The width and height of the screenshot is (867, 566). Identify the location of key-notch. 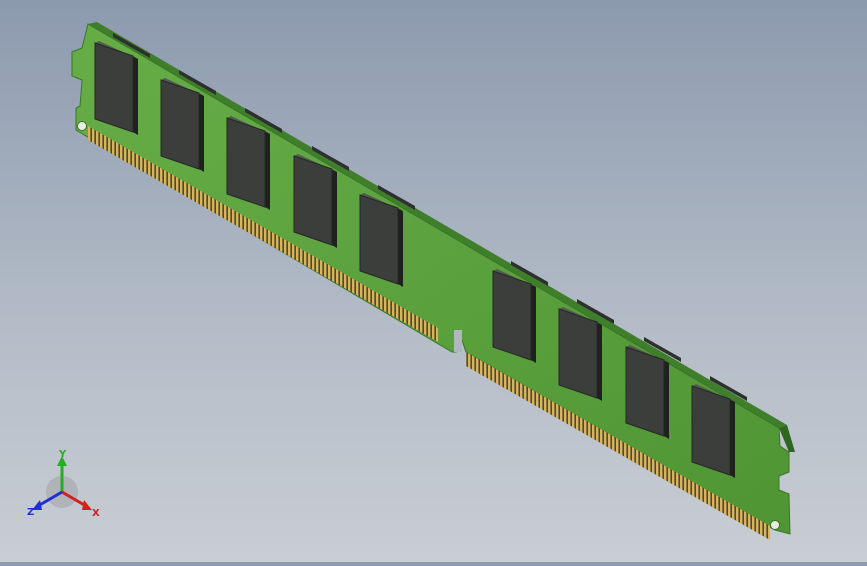
(458, 341).